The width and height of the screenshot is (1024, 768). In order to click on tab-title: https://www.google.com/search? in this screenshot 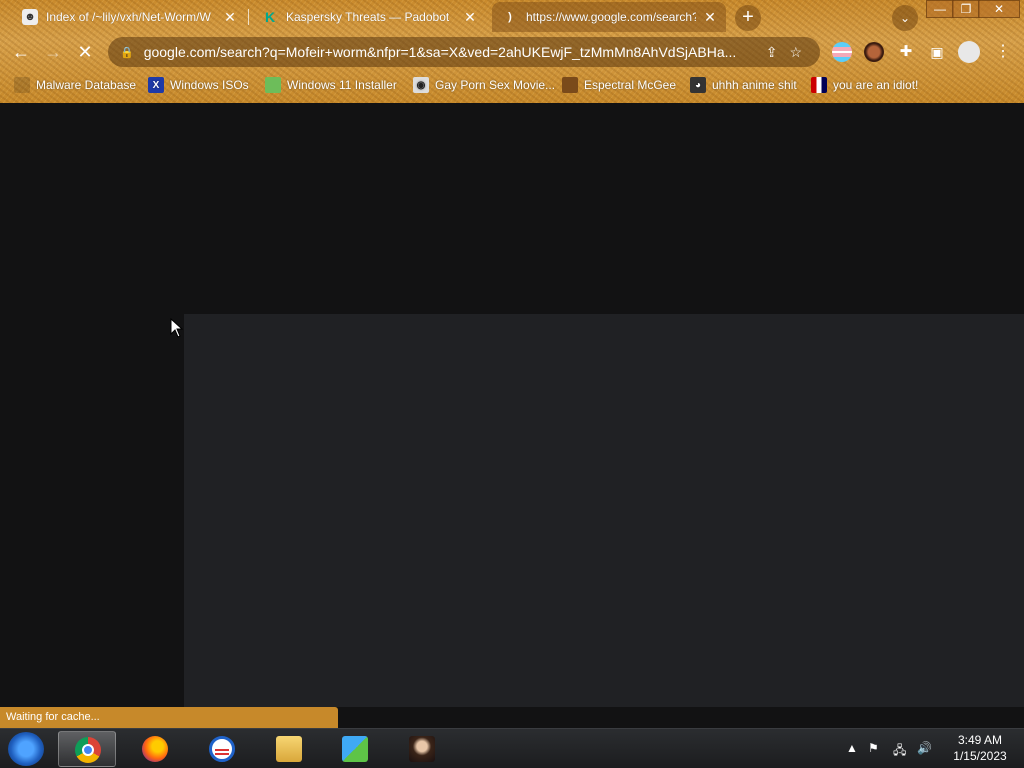, I will do `click(611, 17)`.